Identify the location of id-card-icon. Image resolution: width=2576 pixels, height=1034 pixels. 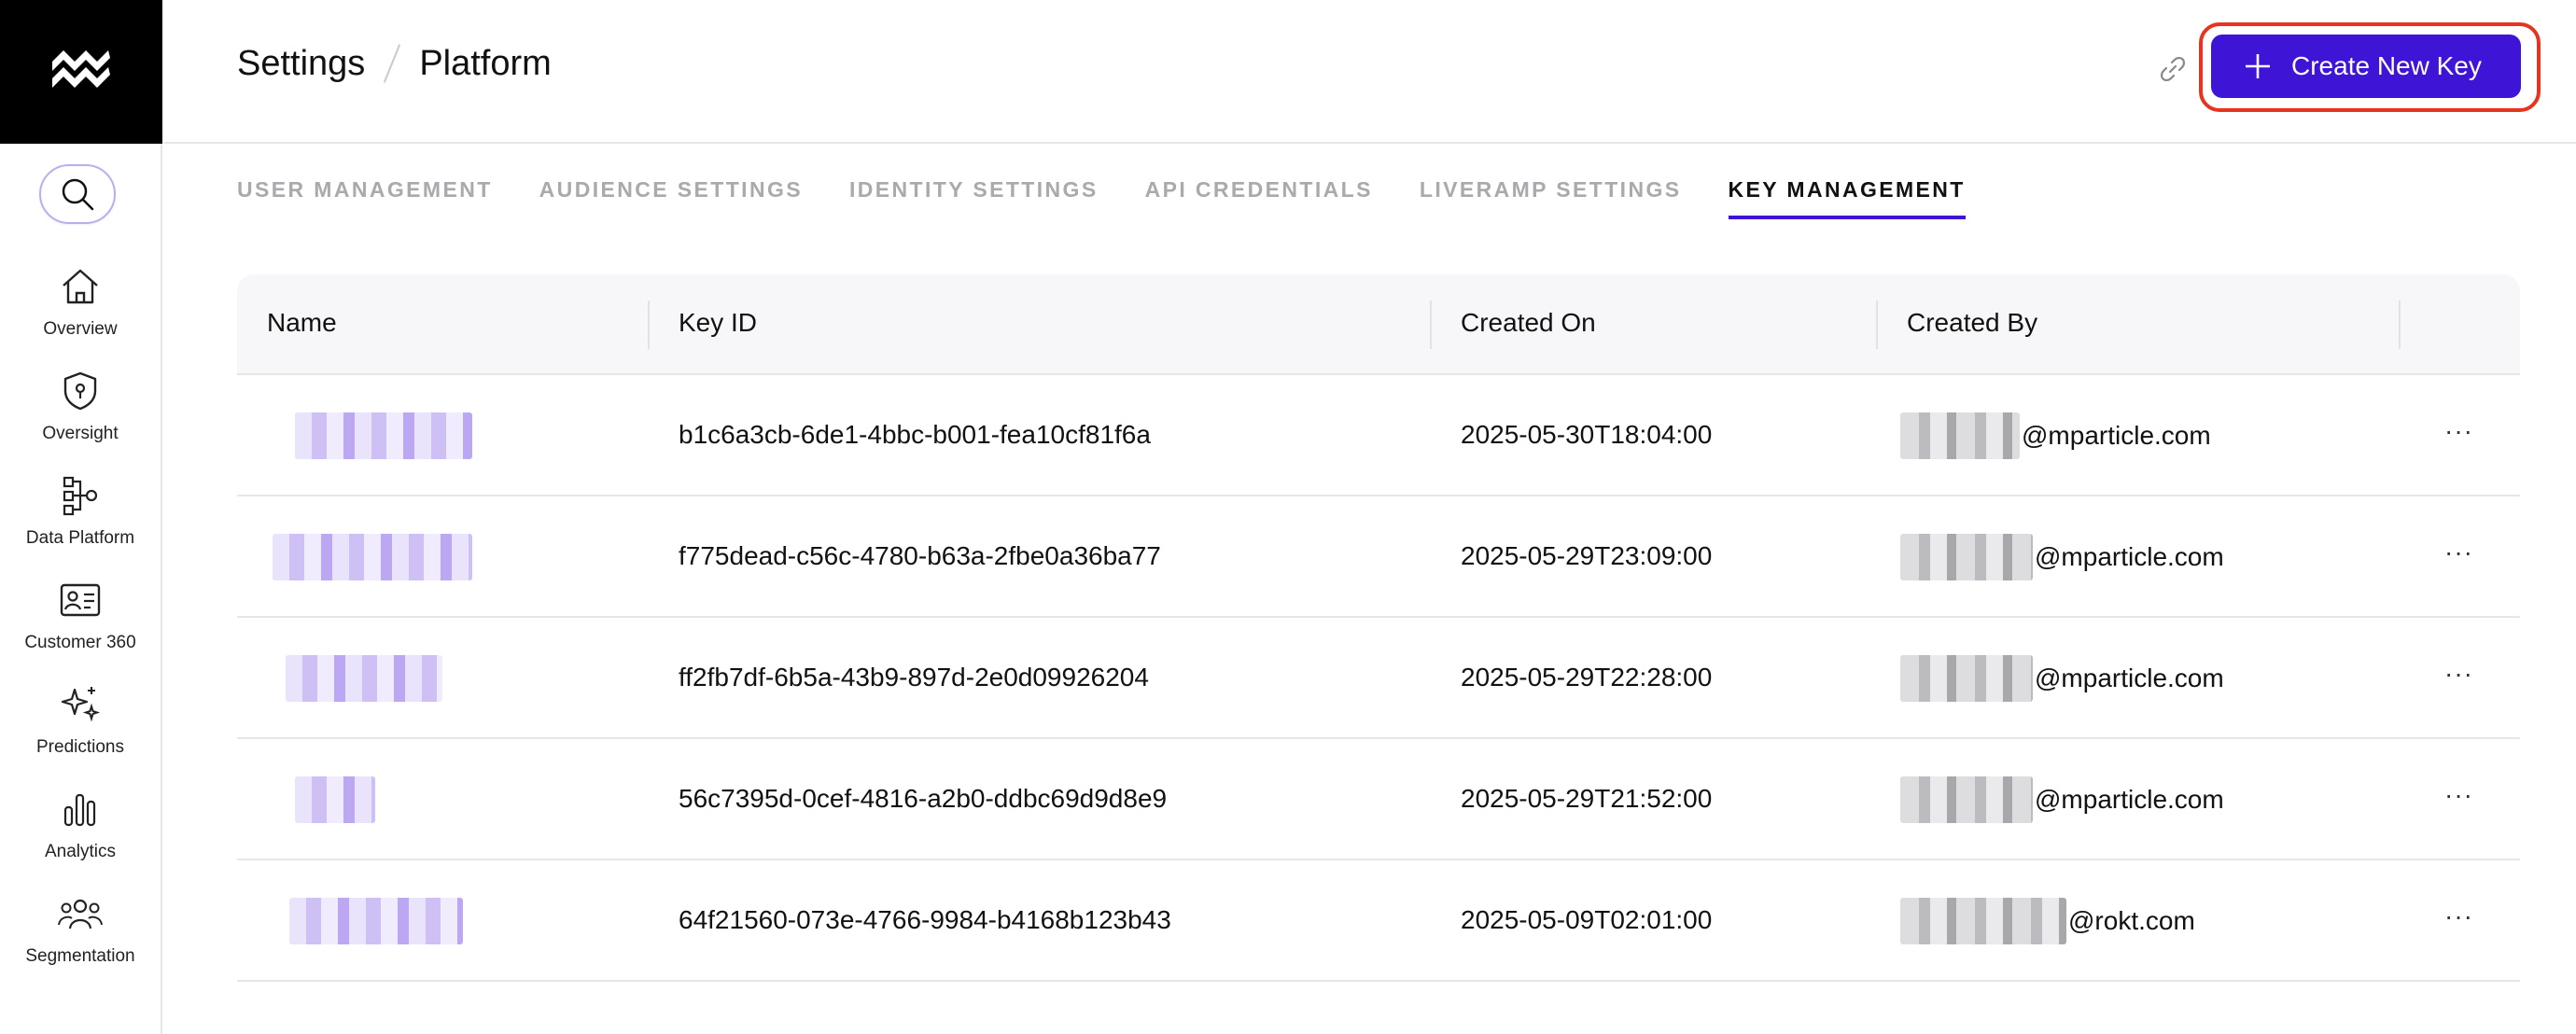
(80, 600).